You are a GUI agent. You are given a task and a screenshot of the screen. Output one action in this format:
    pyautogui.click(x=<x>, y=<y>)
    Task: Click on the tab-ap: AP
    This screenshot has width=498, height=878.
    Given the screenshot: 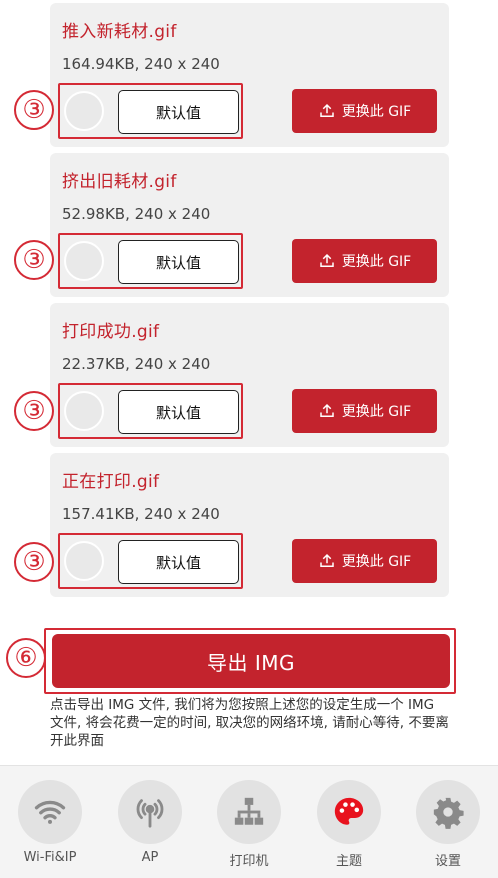 What is the action you would take?
    pyautogui.click(x=150, y=826)
    